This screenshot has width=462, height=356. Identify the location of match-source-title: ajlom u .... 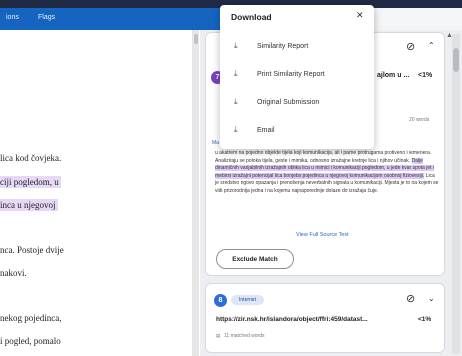
(393, 75).